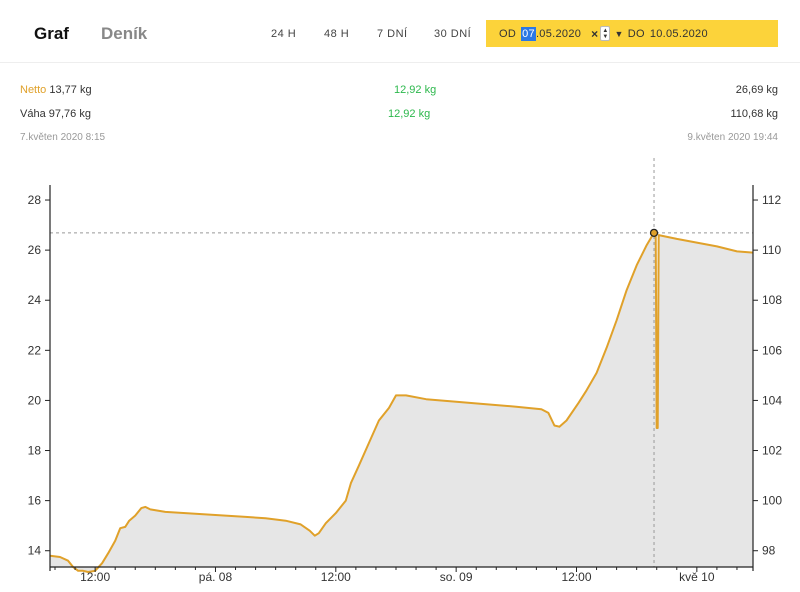  What do you see at coordinates (456, 577) in the screenshot?
I see `x-tick-label: so. 09` at bounding box center [456, 577].